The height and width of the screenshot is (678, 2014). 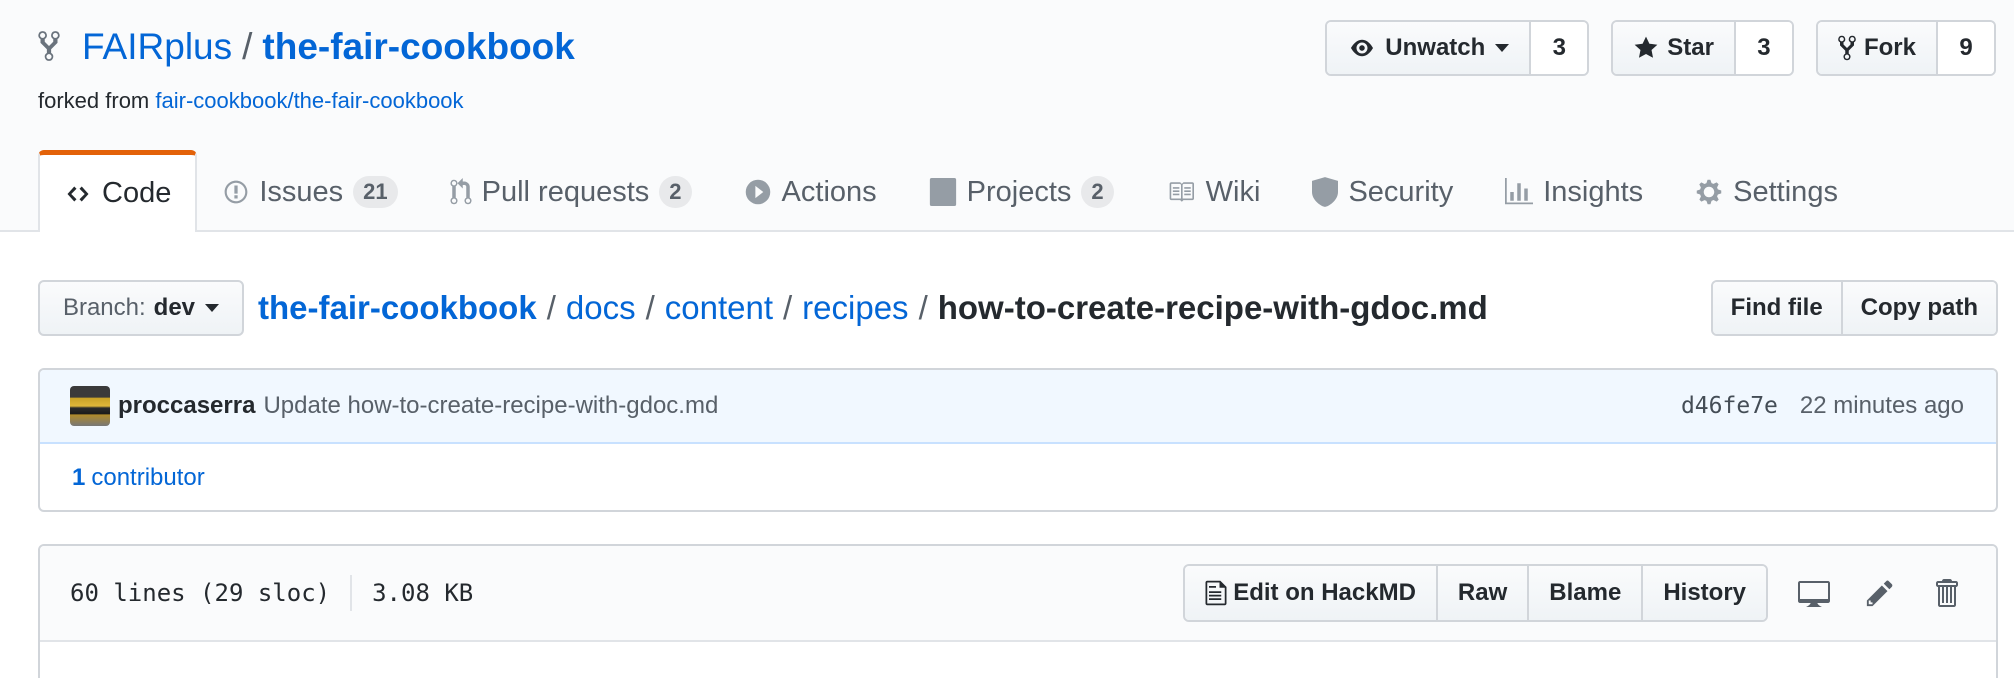 I want to click on tab-code-label: Code, so click(x=137, y=193).